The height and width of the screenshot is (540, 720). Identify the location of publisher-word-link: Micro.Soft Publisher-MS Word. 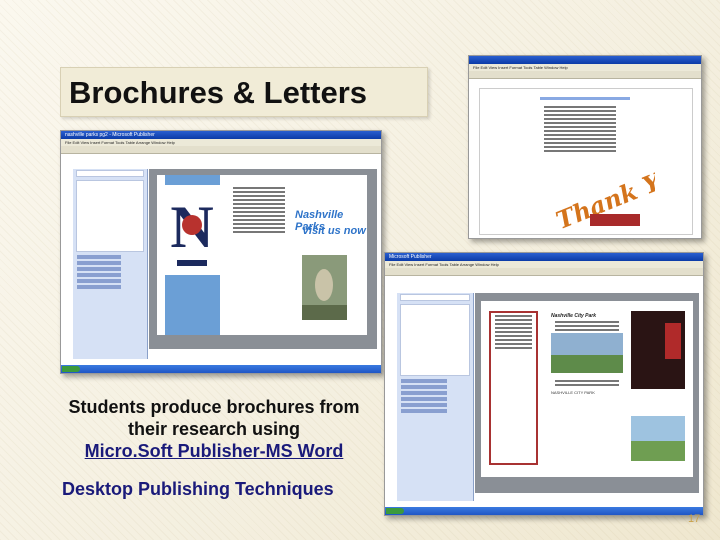
(214, 451).